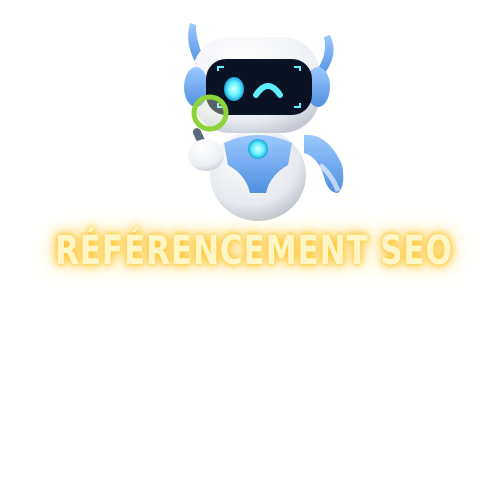 This screenshot has height=500, width=500. Describe the element at coordinates (234, 89) in the screenshot. I see `left-eye-icon` at that location.